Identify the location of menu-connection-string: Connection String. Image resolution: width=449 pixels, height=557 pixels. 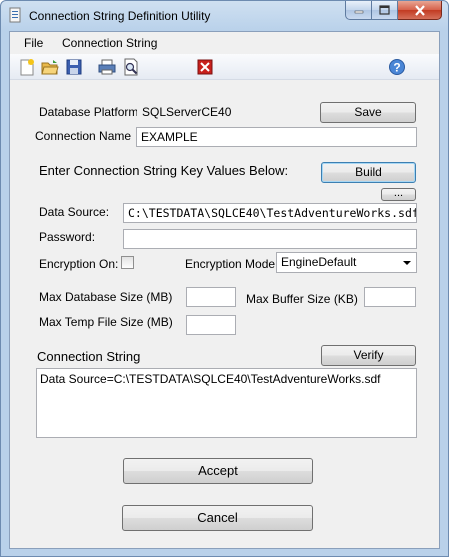
(109, 43).